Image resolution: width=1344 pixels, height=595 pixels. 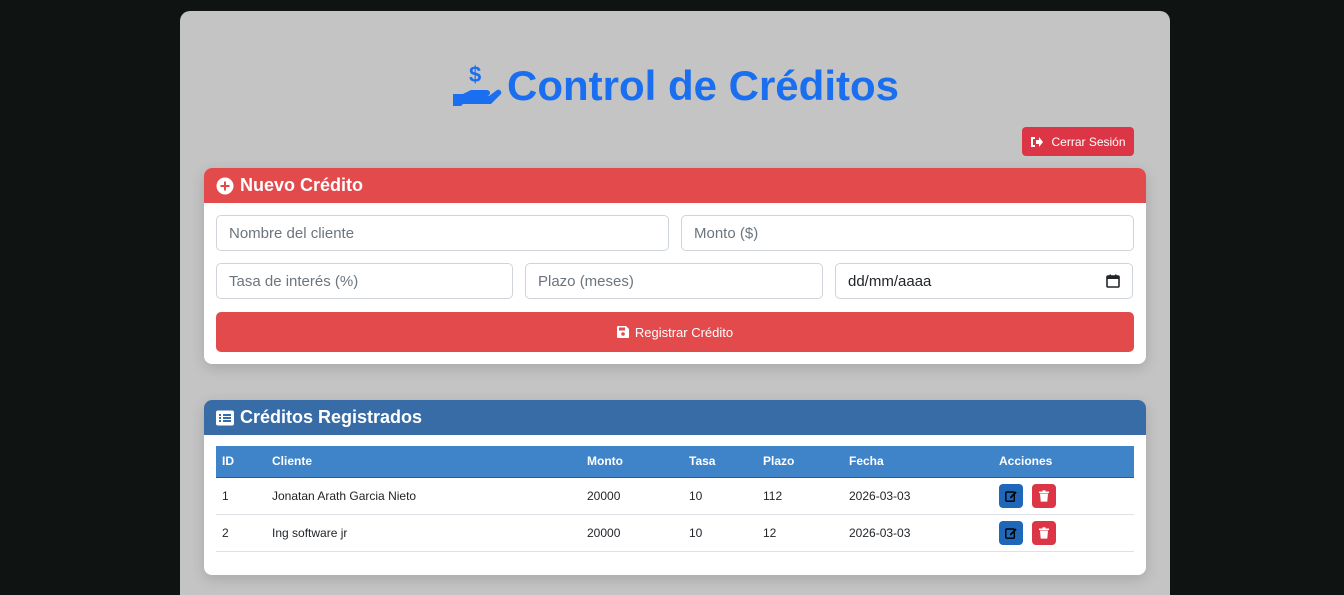 What do you see at coordinates (890, 281) in the screenshot?
I see `date-placeholder: dd/mm/aaaa` at bounding box center [890, 281].